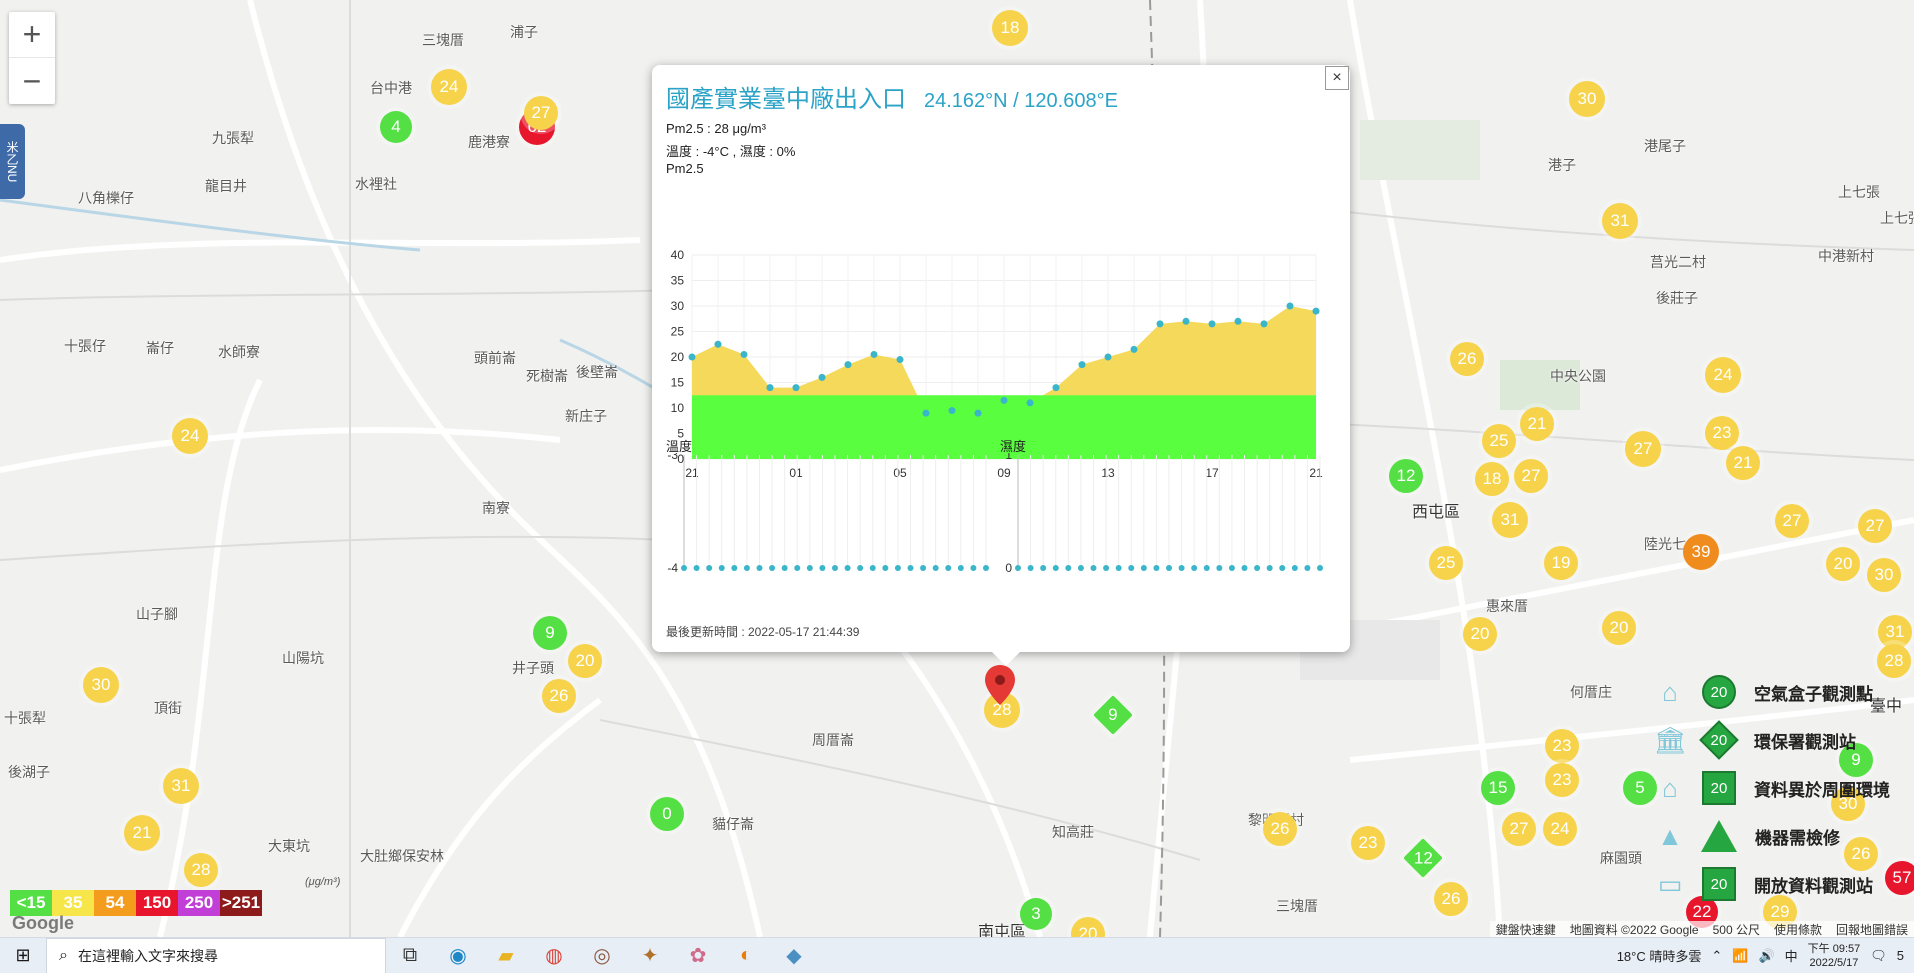 The image size is (1914, 973). What do you see at coordinates (698, 955) in the screenshot?
I see `app-spiral-icon: ✿` at bounding box center [698, 955].